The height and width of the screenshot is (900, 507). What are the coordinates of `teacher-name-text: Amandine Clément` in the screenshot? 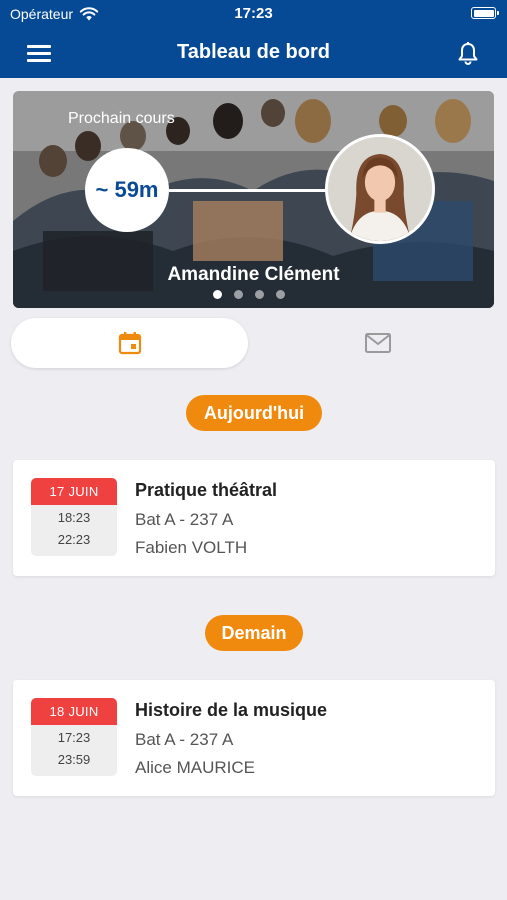 It's located at (253, 274).